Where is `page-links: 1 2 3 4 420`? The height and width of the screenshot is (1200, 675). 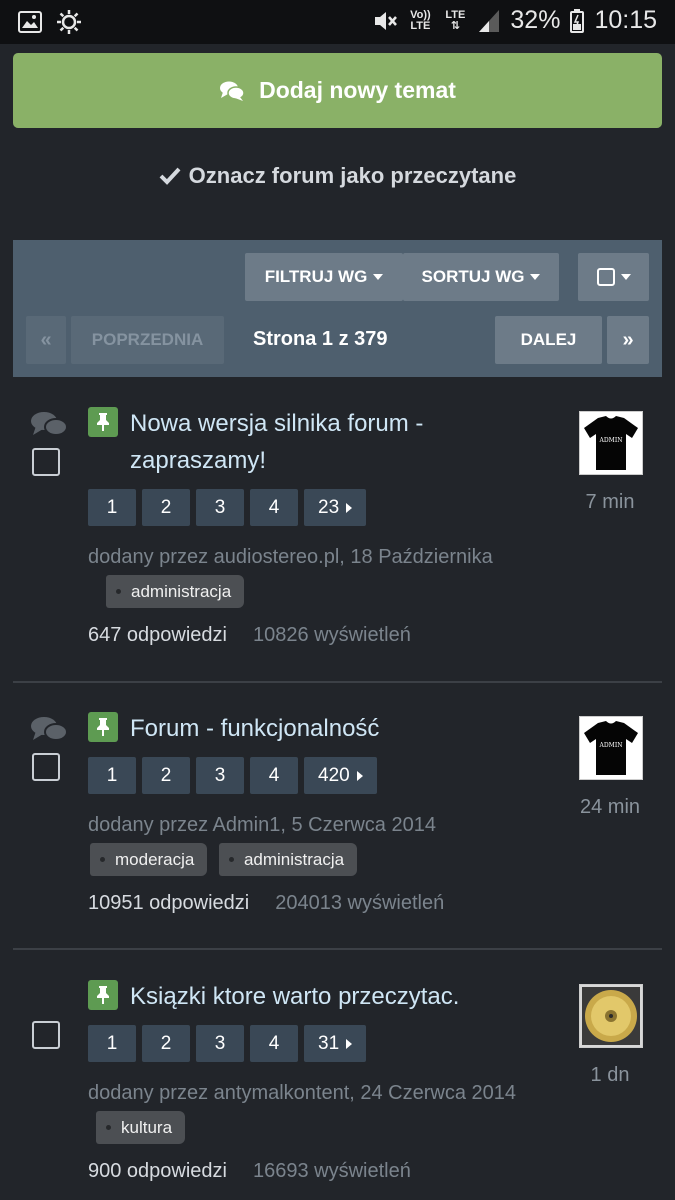 page-links: 1 2 3 4 420 is located at coordinates (232, 775).